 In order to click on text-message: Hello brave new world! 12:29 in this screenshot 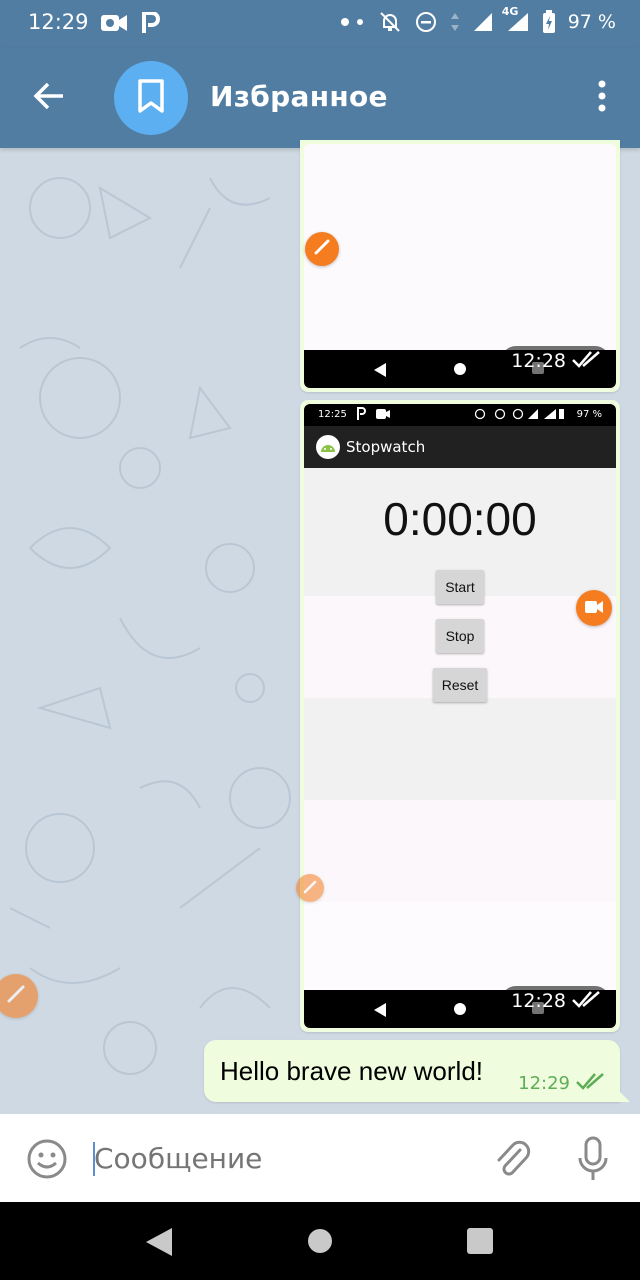, I will do `click(417, 1071)`.